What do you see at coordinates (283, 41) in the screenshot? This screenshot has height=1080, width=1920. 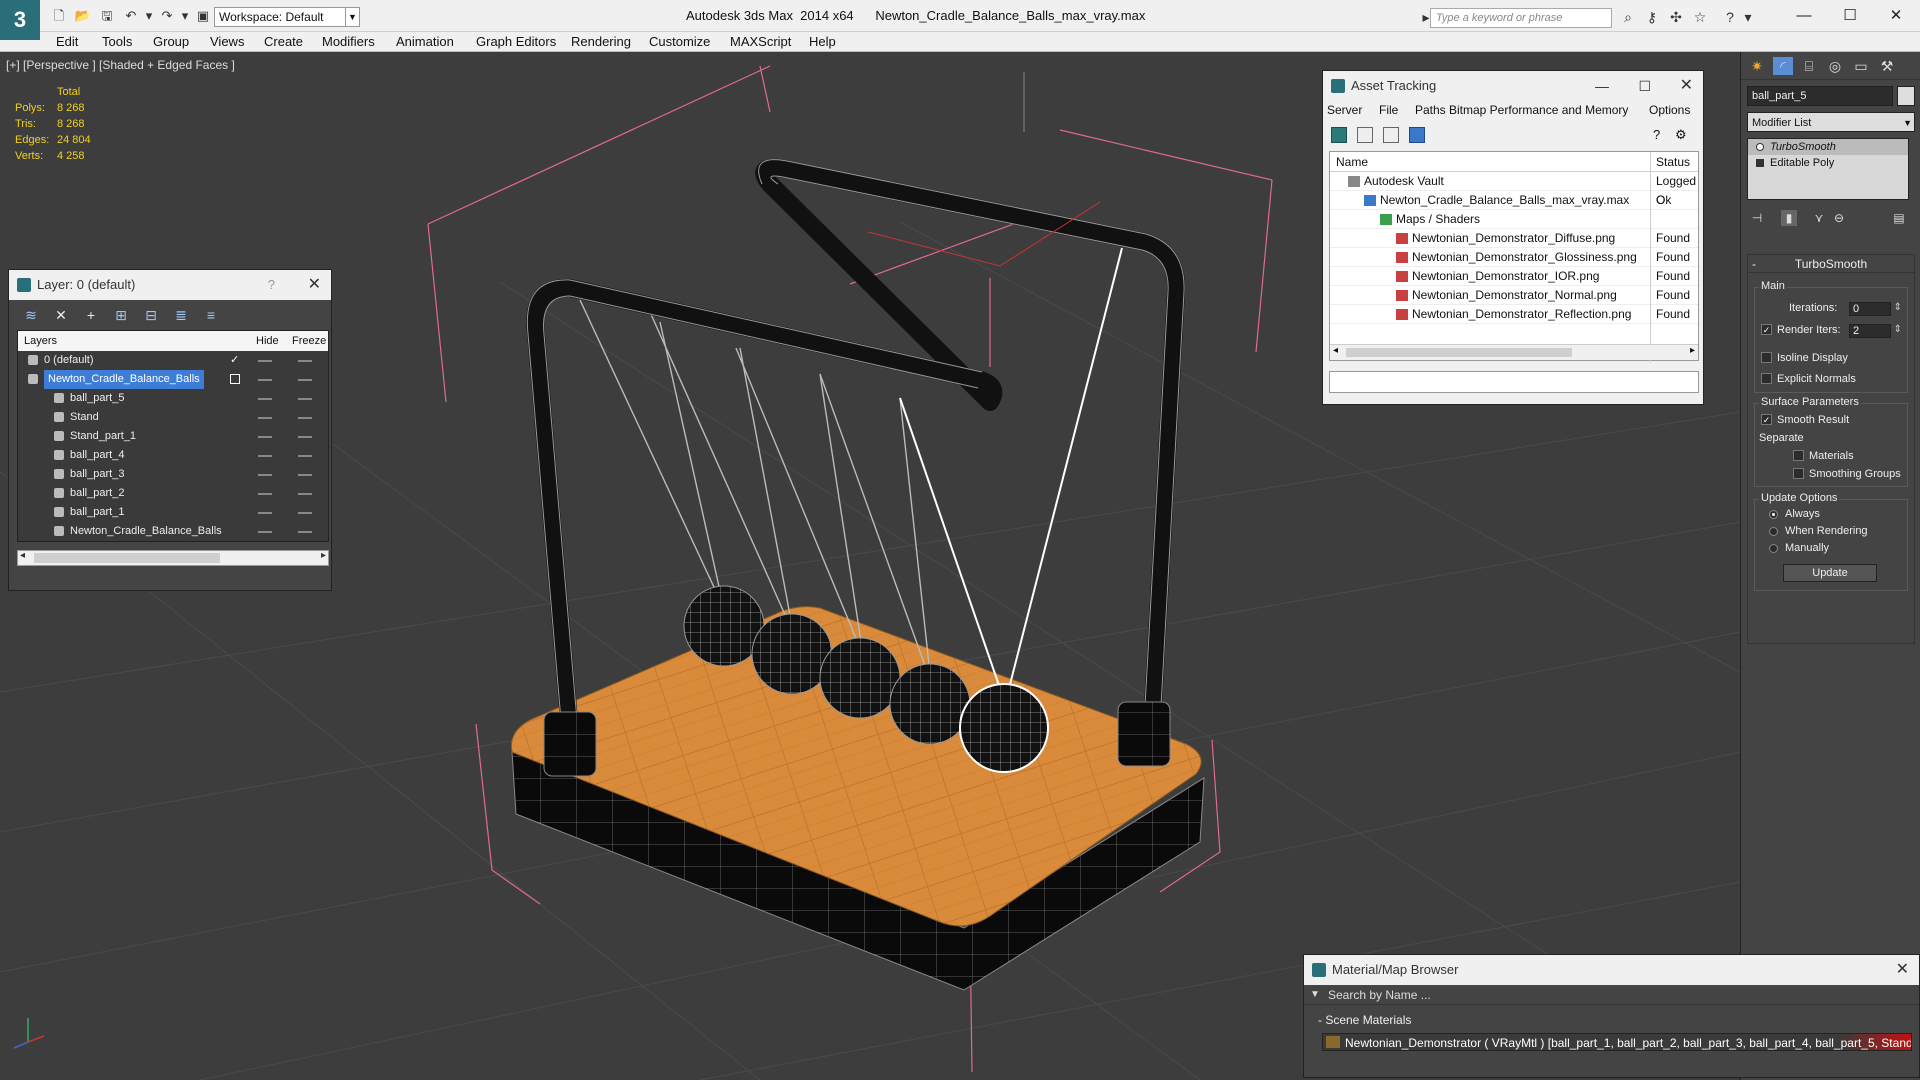 I see `menu-create: Create` at bounding box center [283, 41].